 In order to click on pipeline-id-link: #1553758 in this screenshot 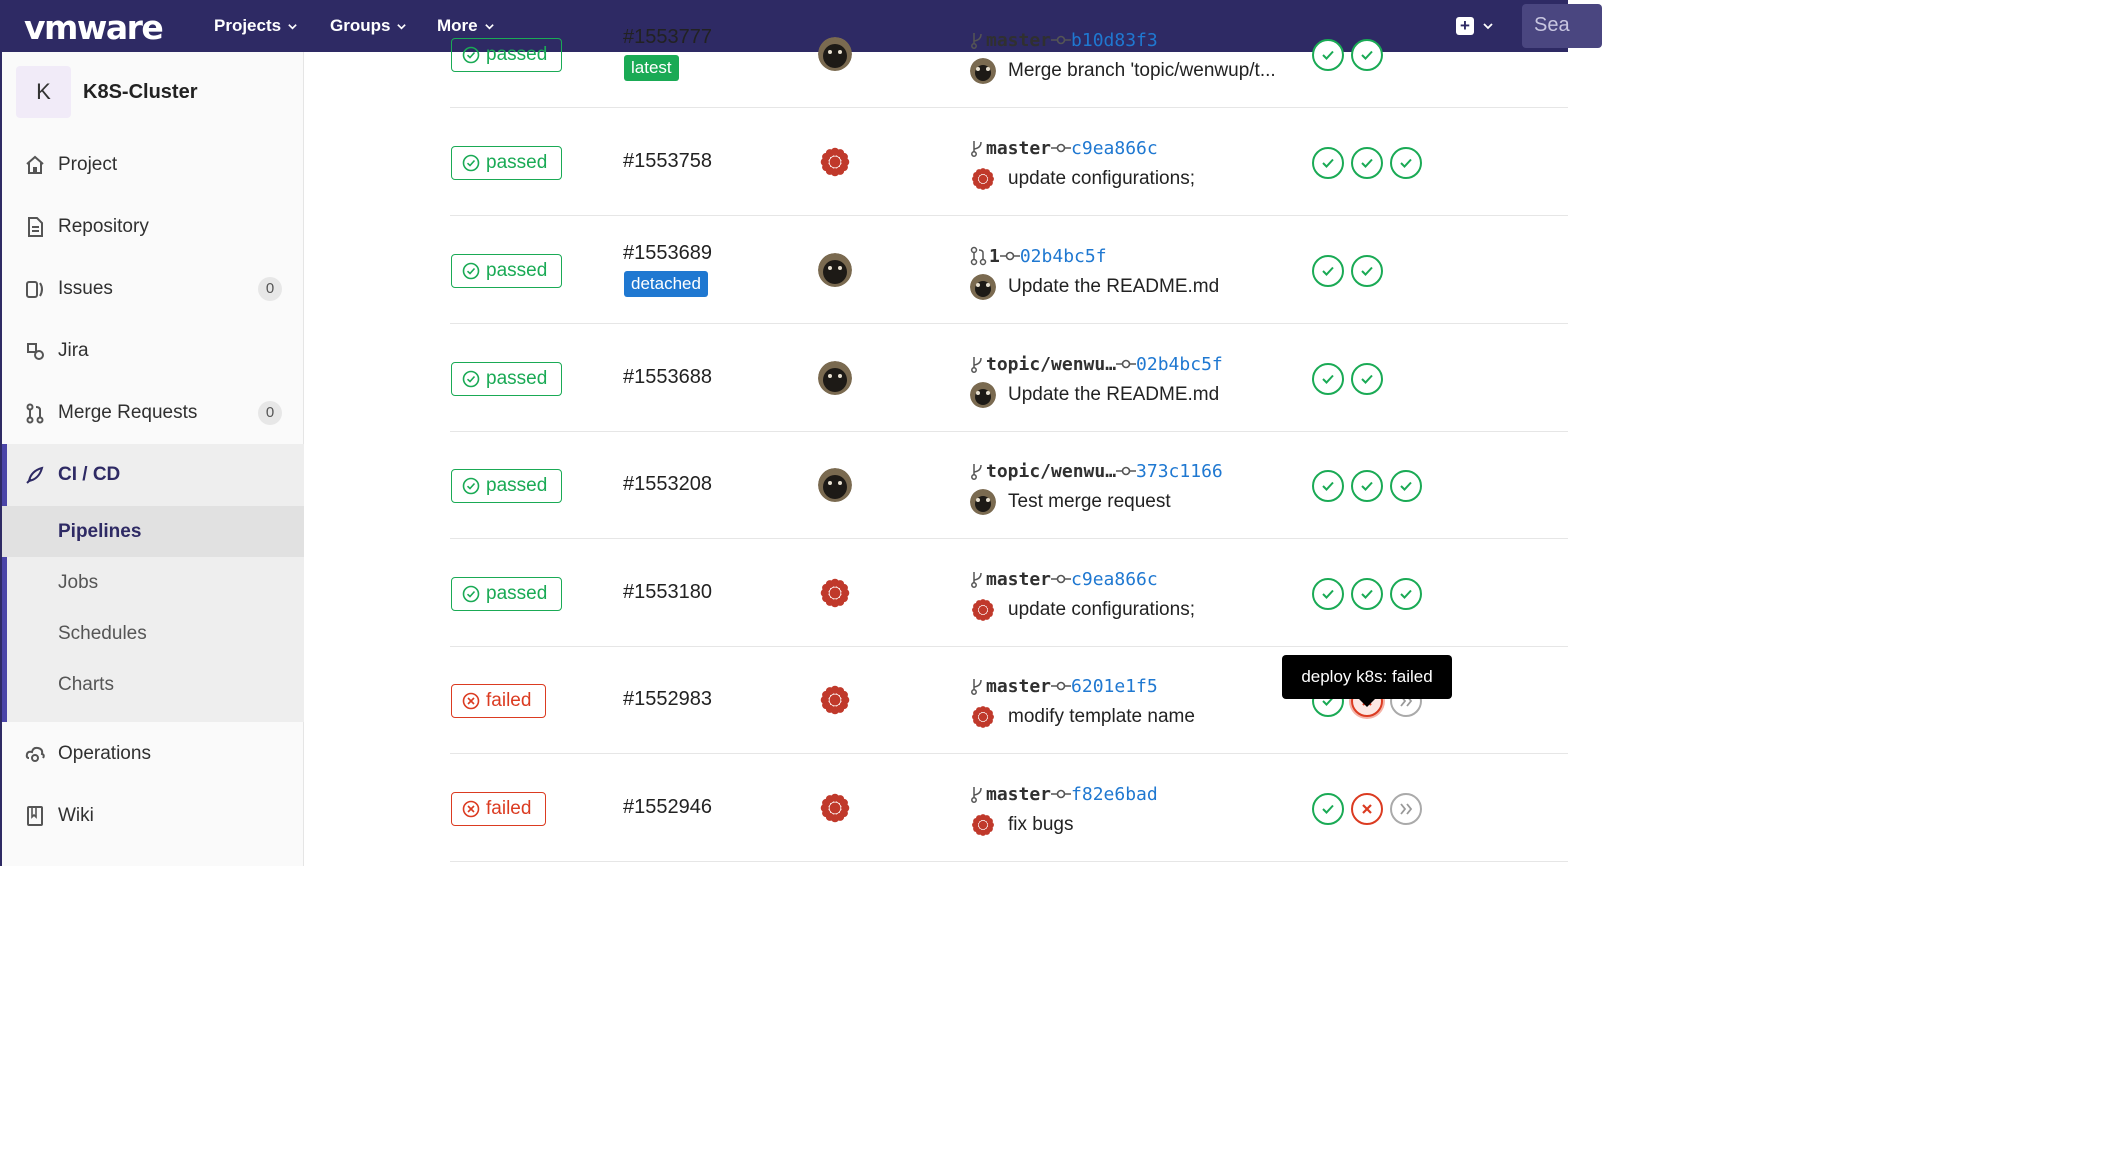, I will do `click(667, 161)`.